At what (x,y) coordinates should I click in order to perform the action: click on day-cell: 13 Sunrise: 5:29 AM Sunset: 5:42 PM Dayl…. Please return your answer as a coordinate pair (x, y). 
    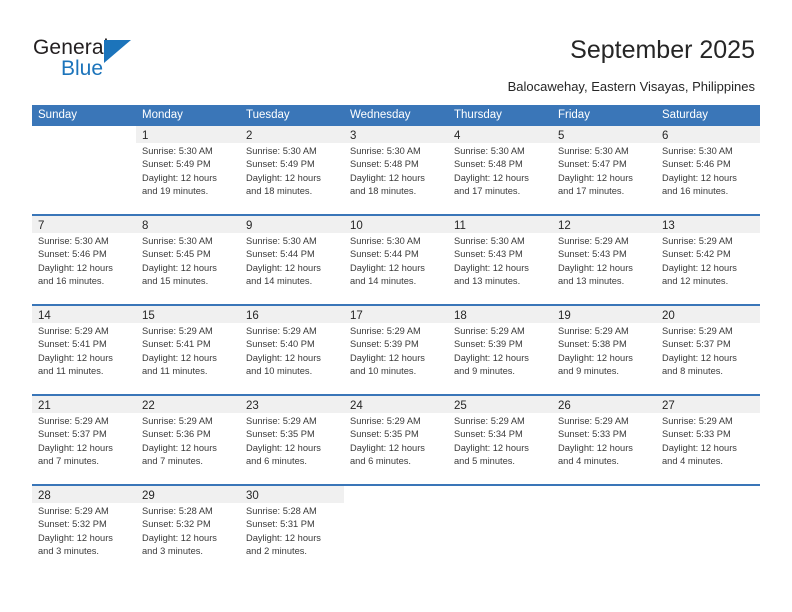
    Looking at the image, I should click on (708, 260).